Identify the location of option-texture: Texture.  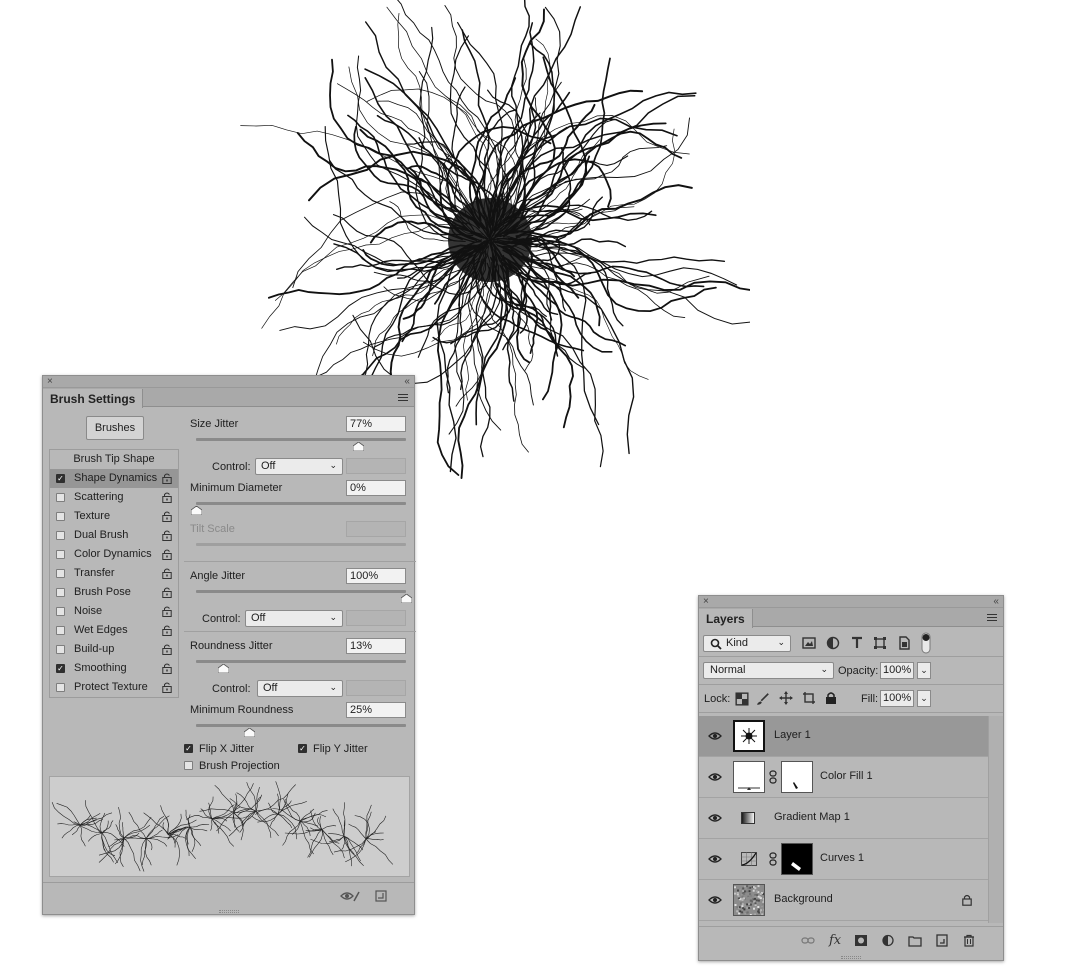
(114, 516).